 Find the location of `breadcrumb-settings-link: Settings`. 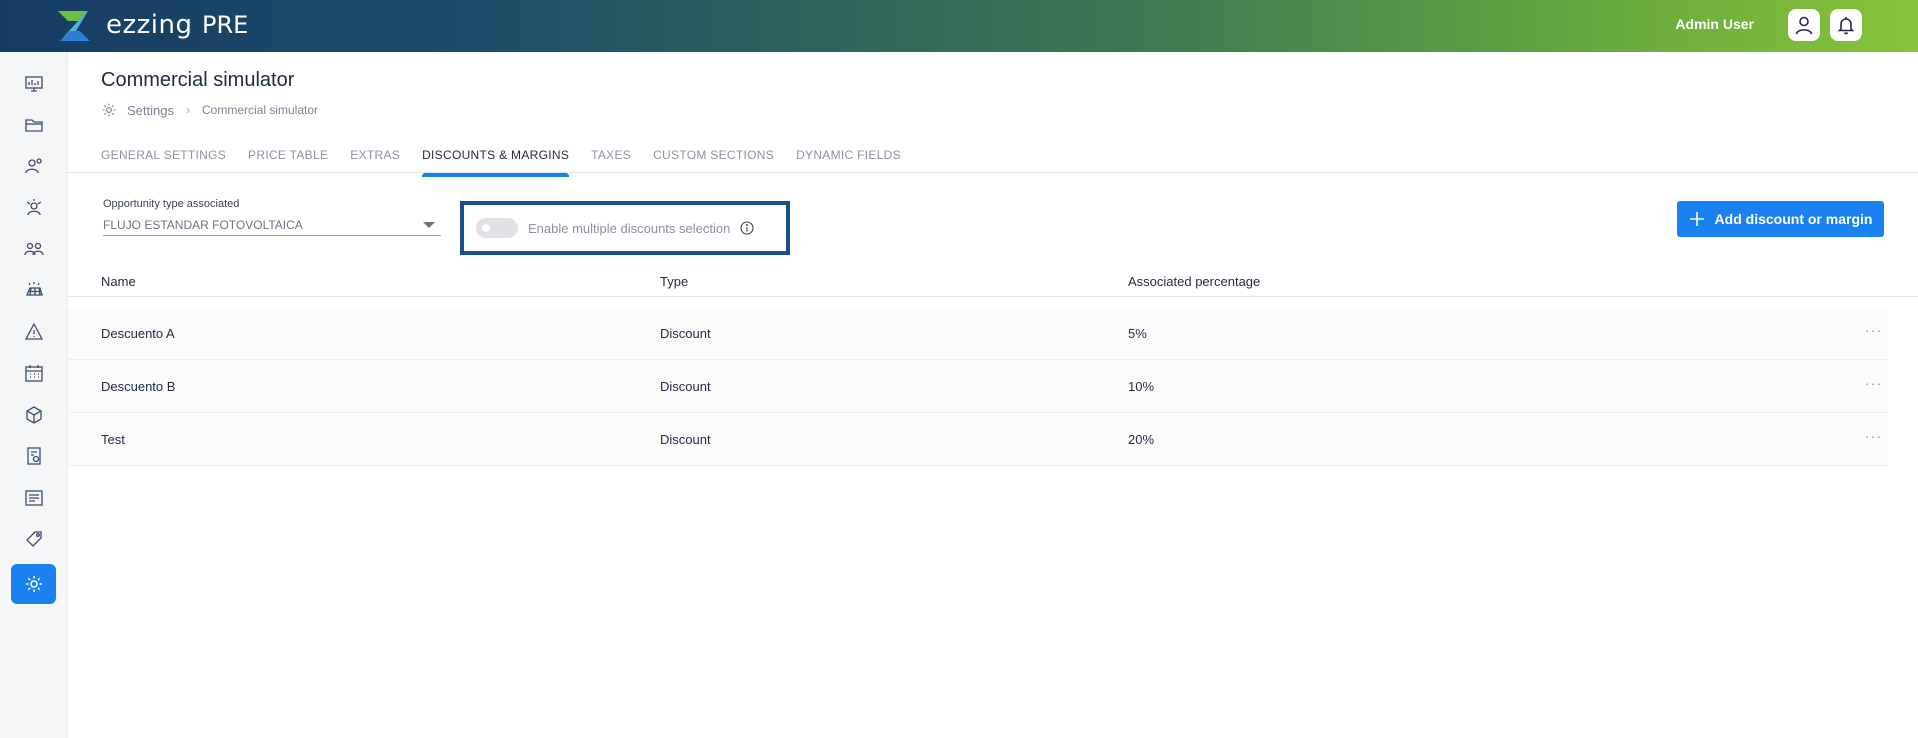

breadcrumb-settings-link: Settings is located at coordinates (150, 110).